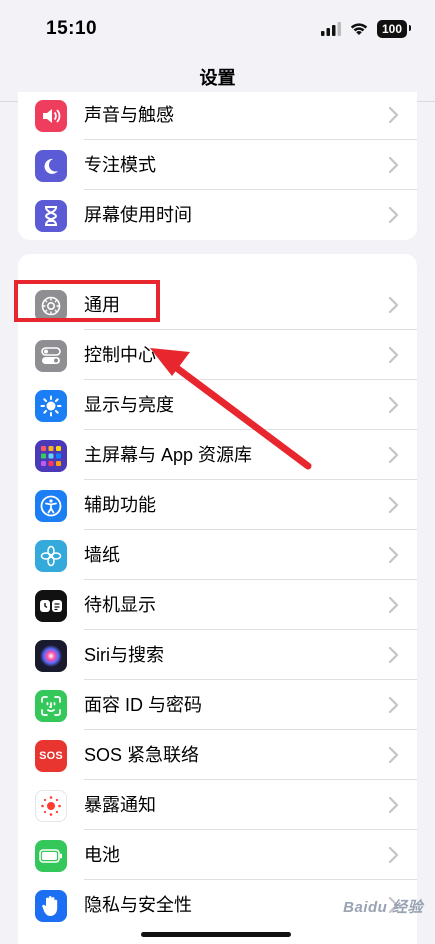 The width and height of the screenshot is (435, 944). I want to click on moon-icon, so click(51, 166).